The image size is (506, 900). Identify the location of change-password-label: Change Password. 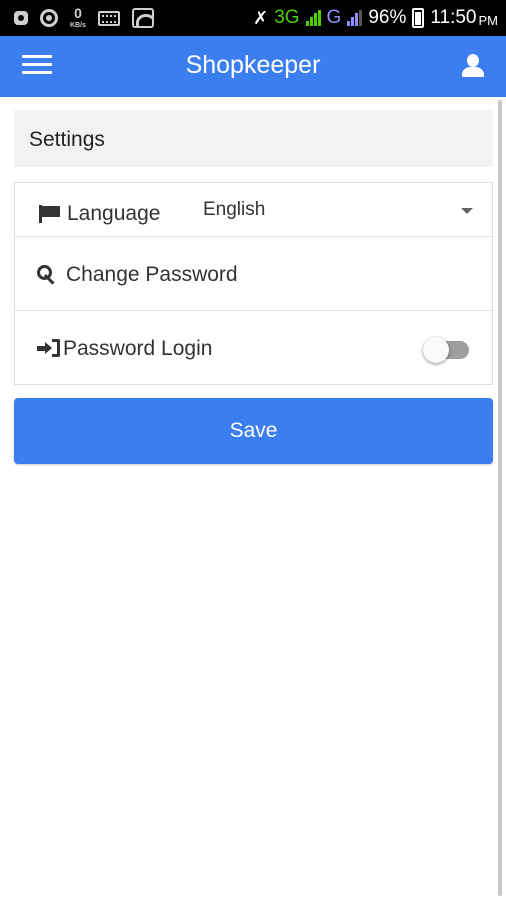
(152, 274).